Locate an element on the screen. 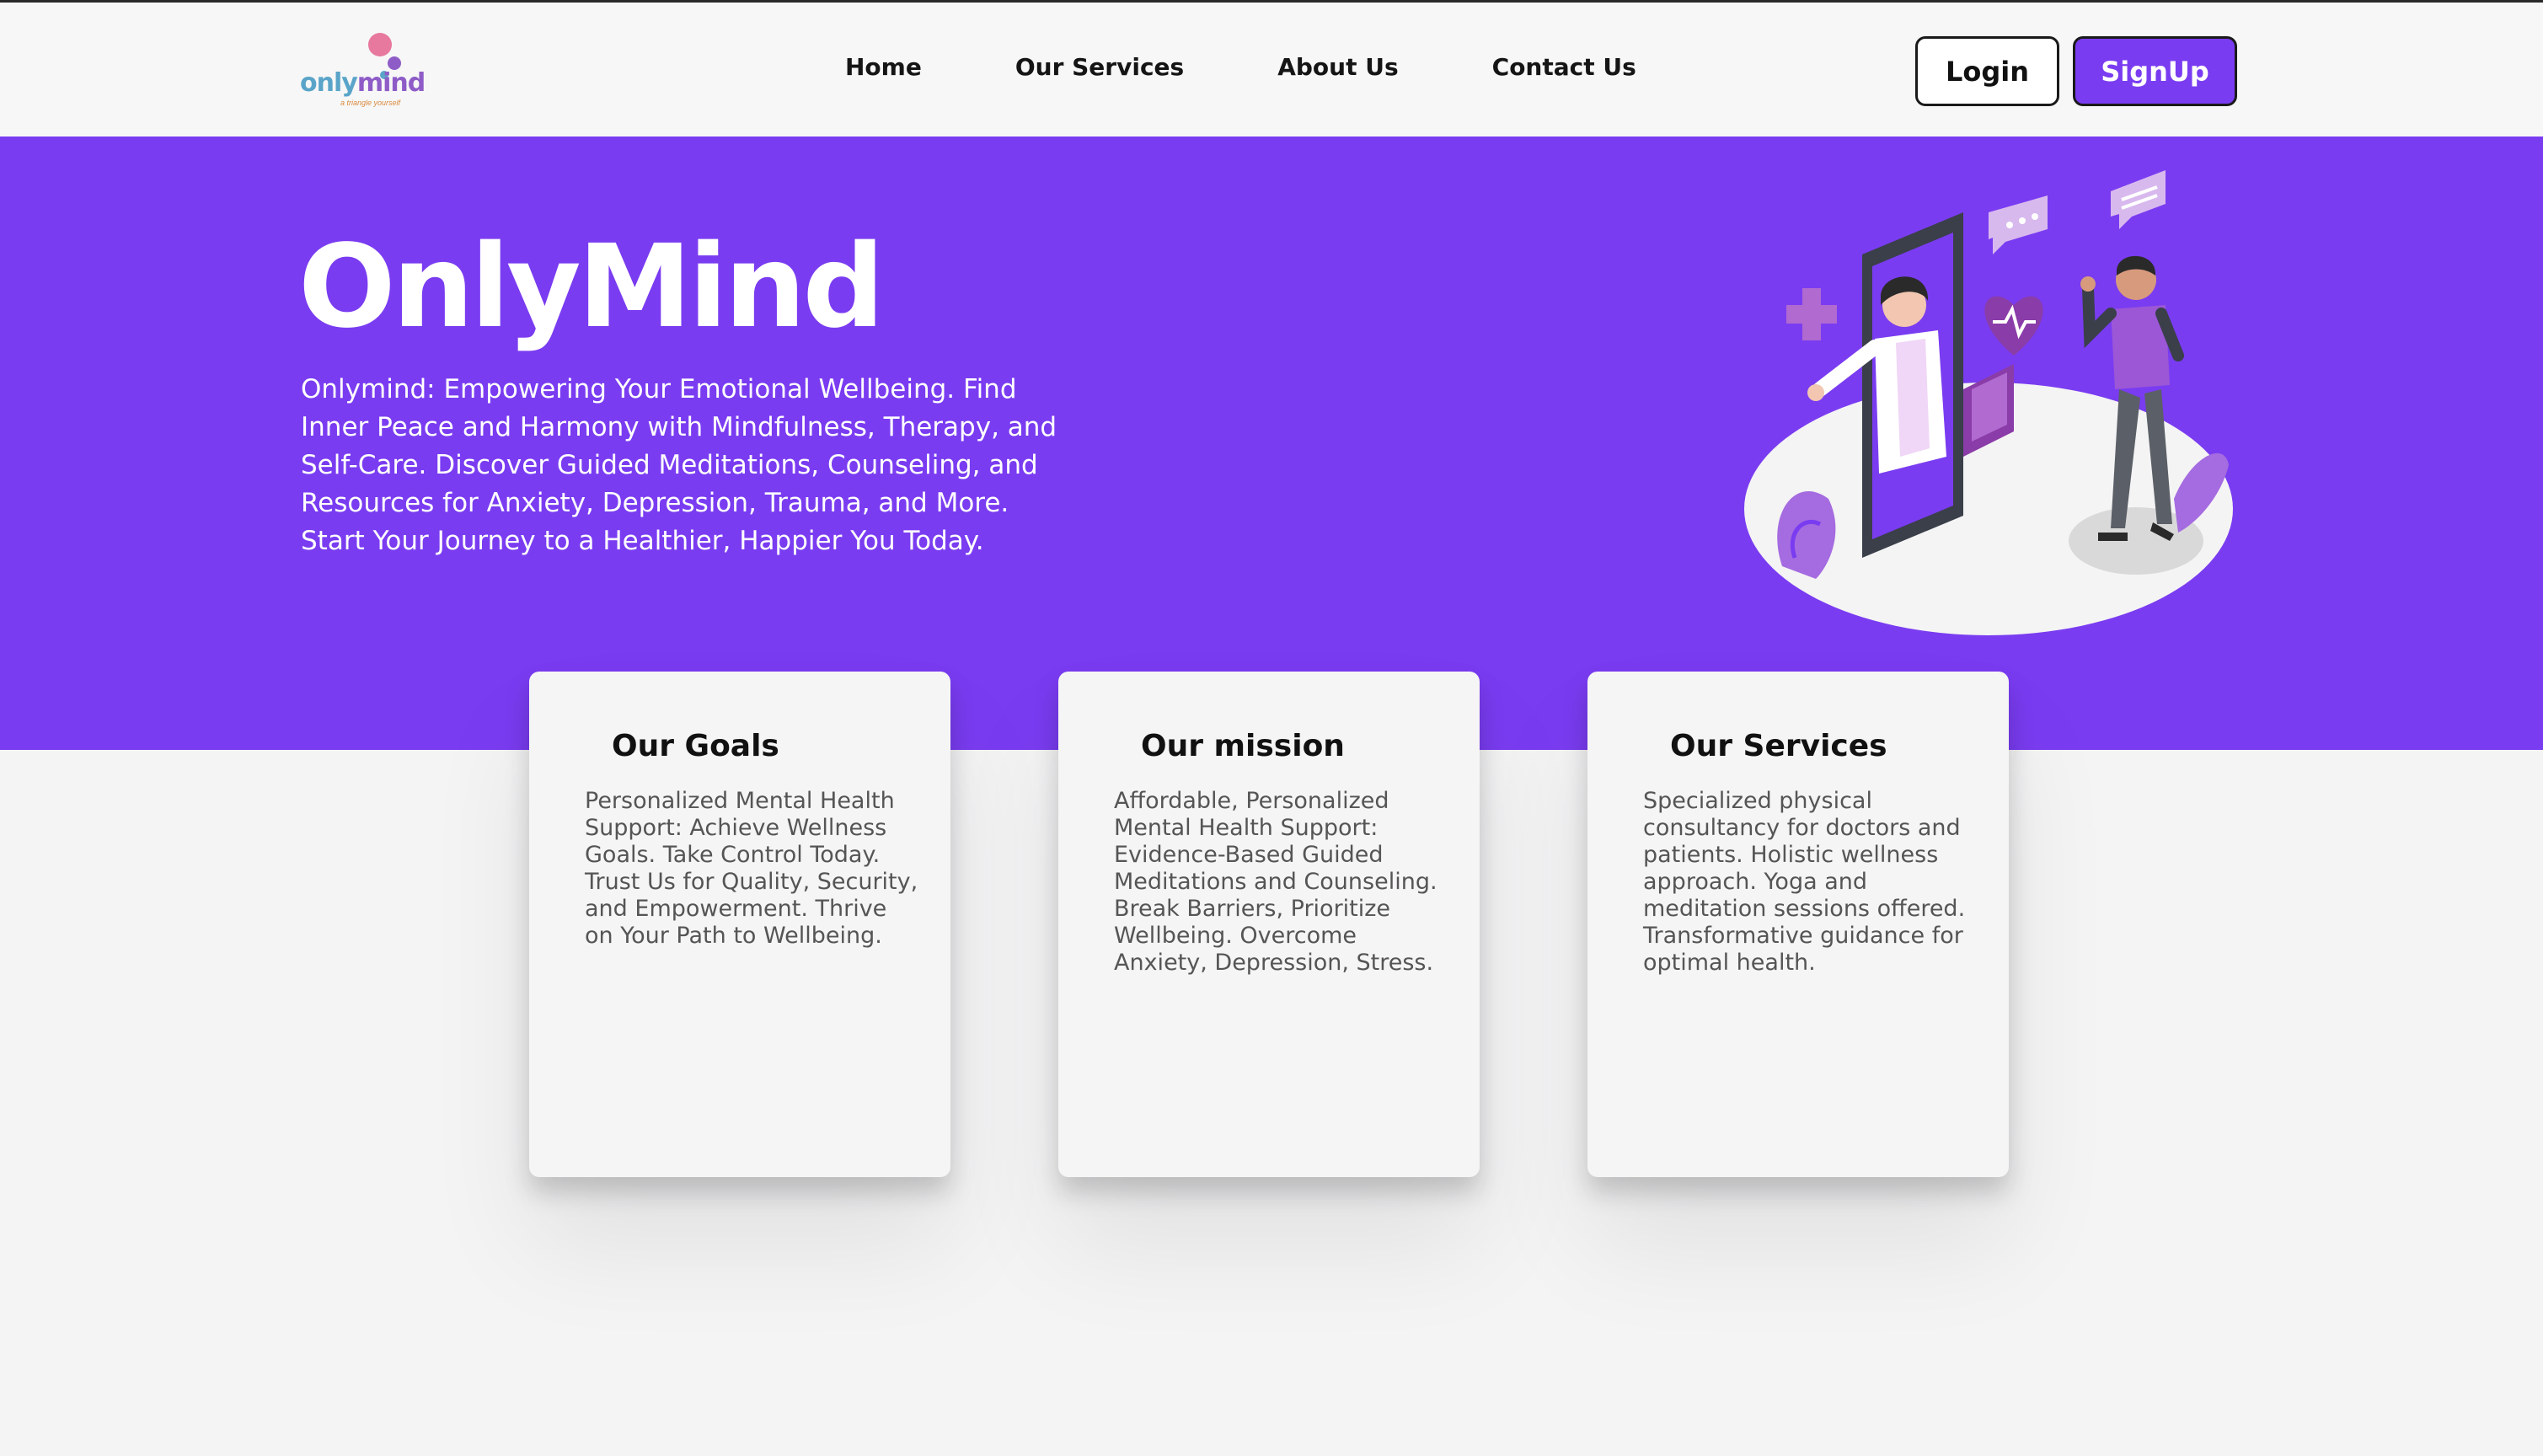  logo: onlymind a triangle yourself is located at coordinates (363, 71).